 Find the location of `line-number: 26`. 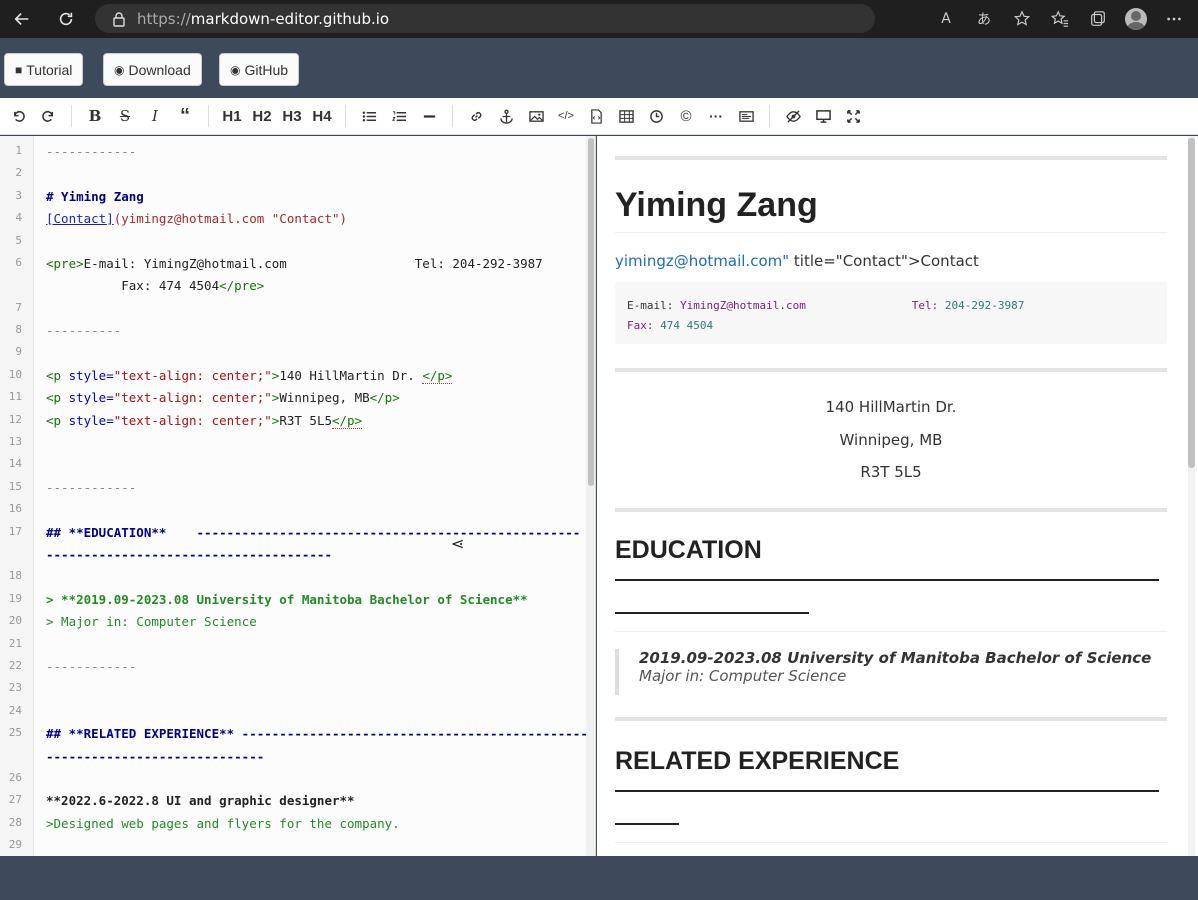

line-number: 26 is located at coordinates (15, 777).